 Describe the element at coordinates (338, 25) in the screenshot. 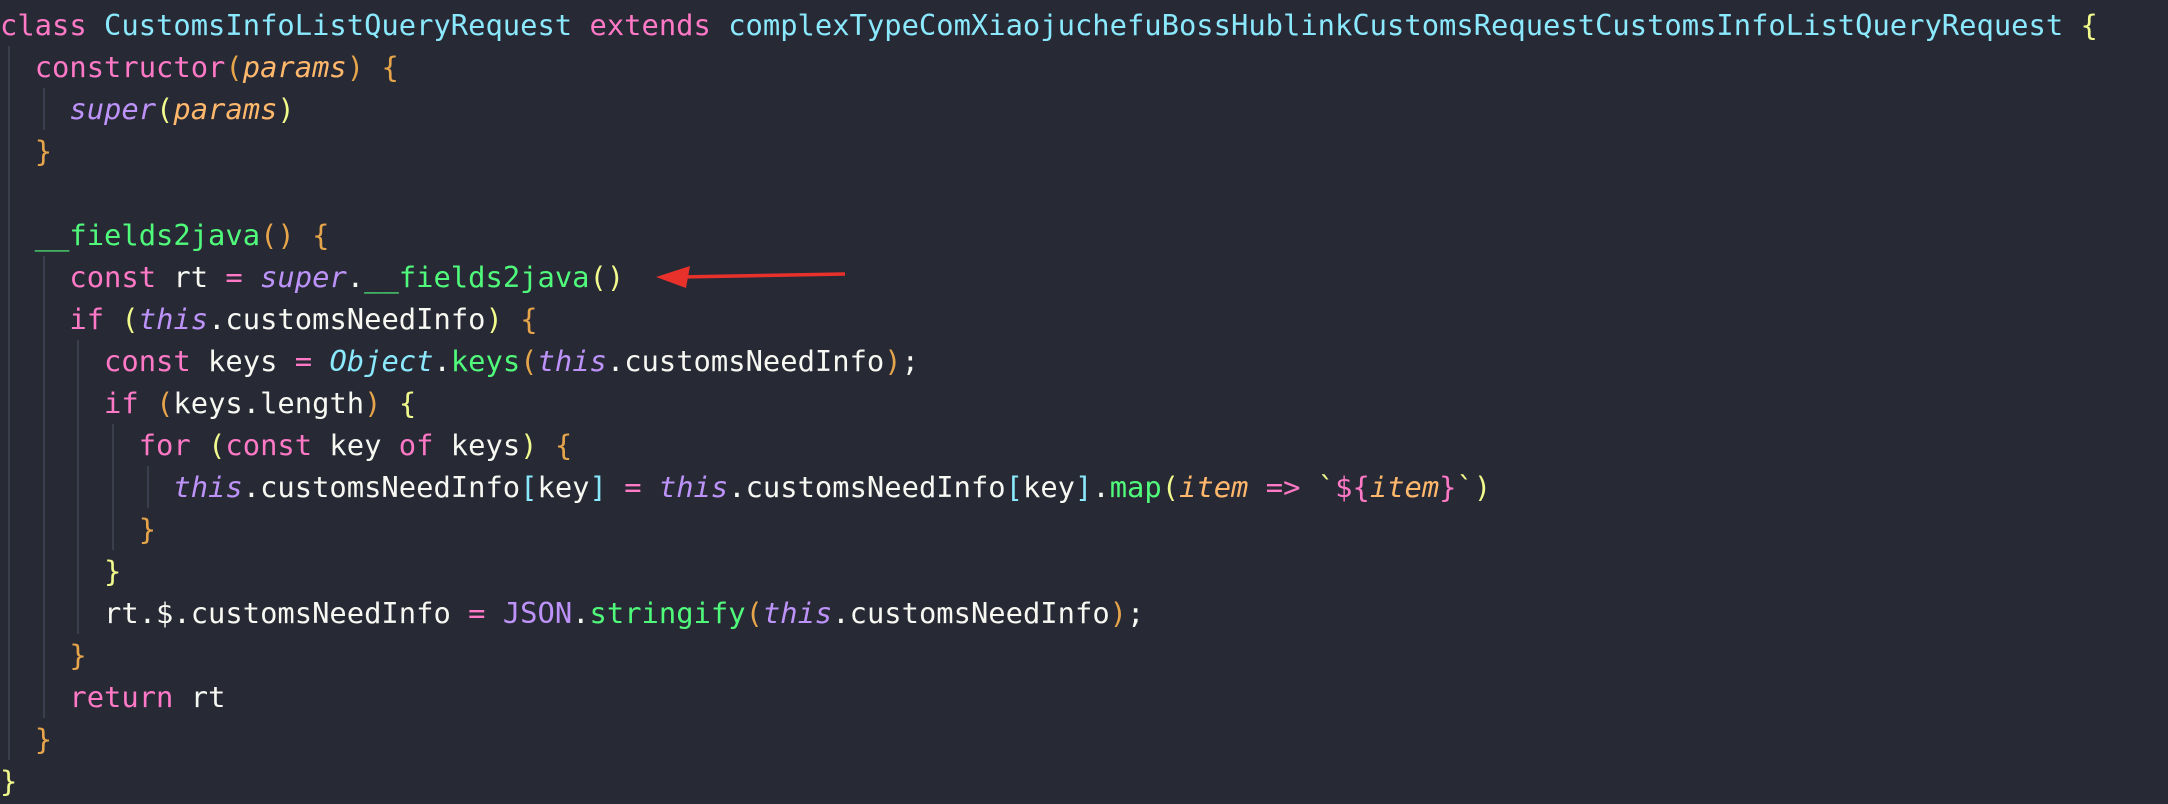

I see `code-token: CustomsInfoListQueryRequest` at that location.